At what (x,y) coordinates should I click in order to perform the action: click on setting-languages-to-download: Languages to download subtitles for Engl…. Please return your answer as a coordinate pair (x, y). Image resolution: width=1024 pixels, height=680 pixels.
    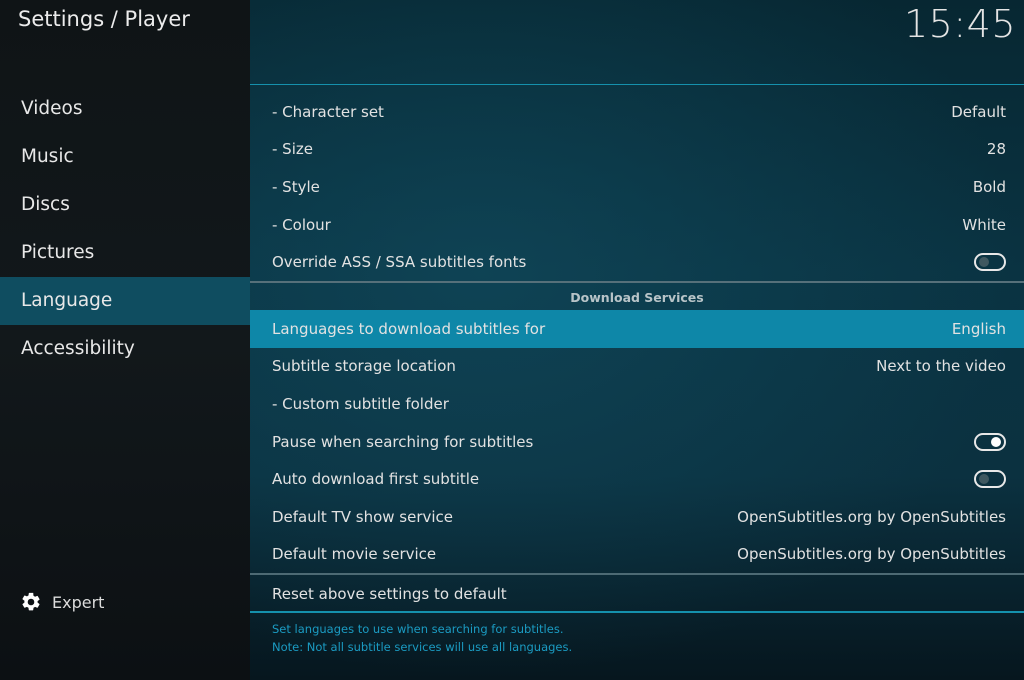
    Looking at the image, I should click on (637, 328).